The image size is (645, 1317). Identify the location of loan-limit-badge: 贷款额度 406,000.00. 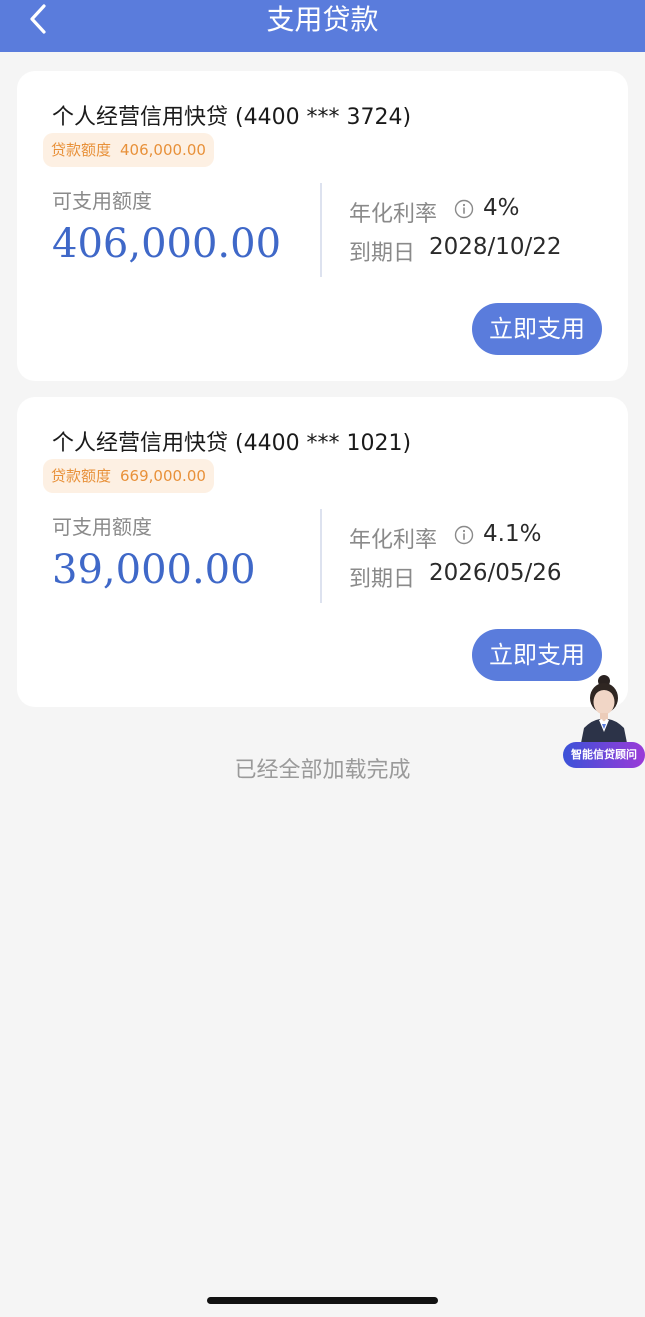
(128, 150).